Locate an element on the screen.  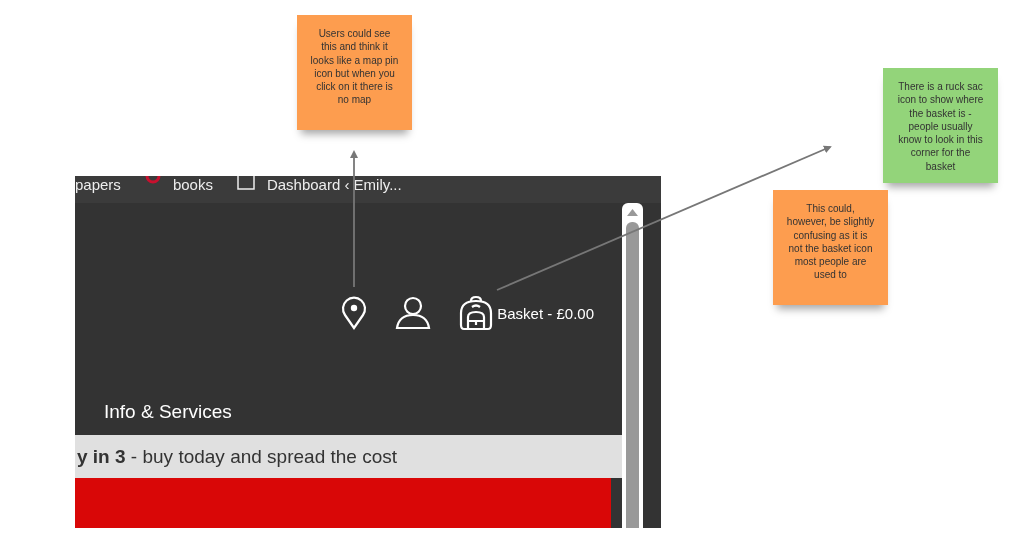
bookmark-link: books is located at coordinates (192, 184).